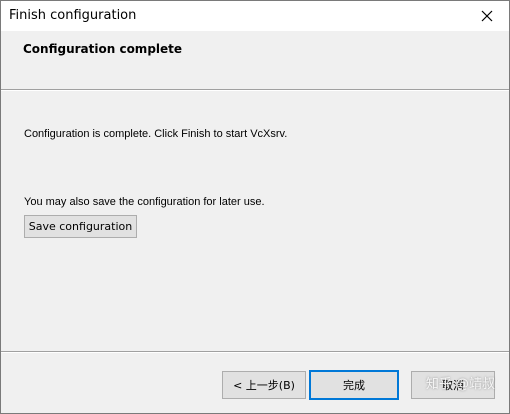  I want to click on header-divider, so click(255, 90).